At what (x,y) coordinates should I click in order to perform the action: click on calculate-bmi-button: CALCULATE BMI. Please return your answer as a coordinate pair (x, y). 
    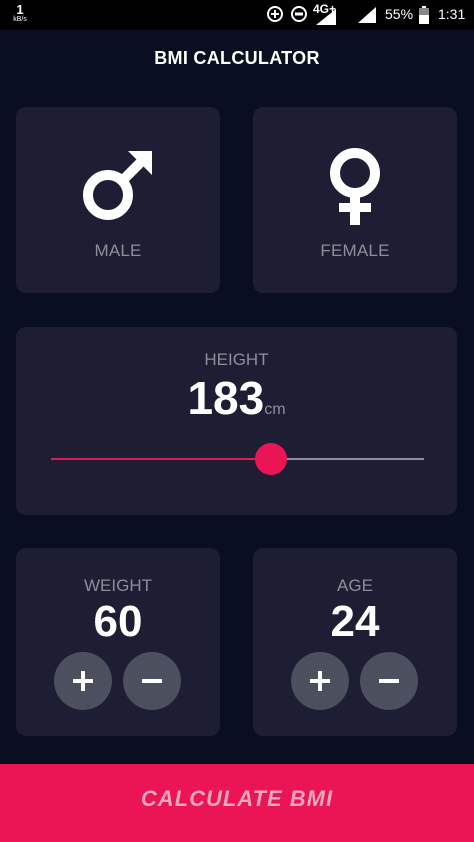
    Looking at the image, I should click on (237, 803).